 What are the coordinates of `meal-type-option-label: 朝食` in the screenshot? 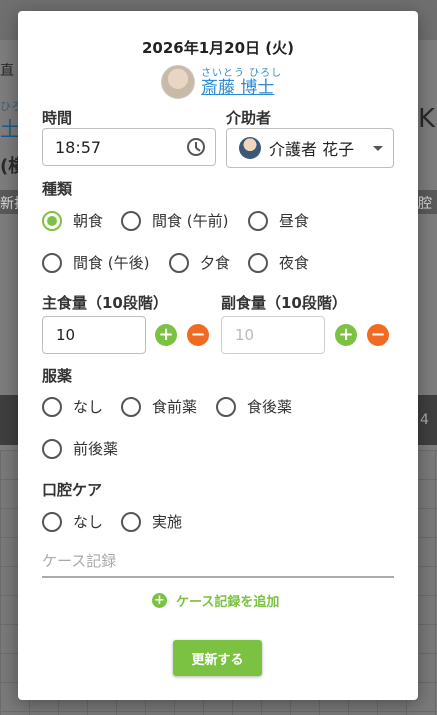 It's located at (88, 221).